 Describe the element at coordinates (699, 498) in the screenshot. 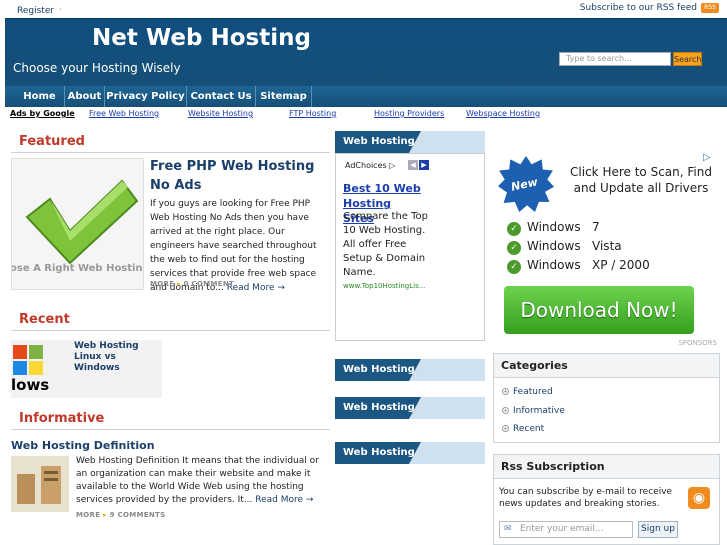

I see `rss-feed-icon: ◉` at that location.